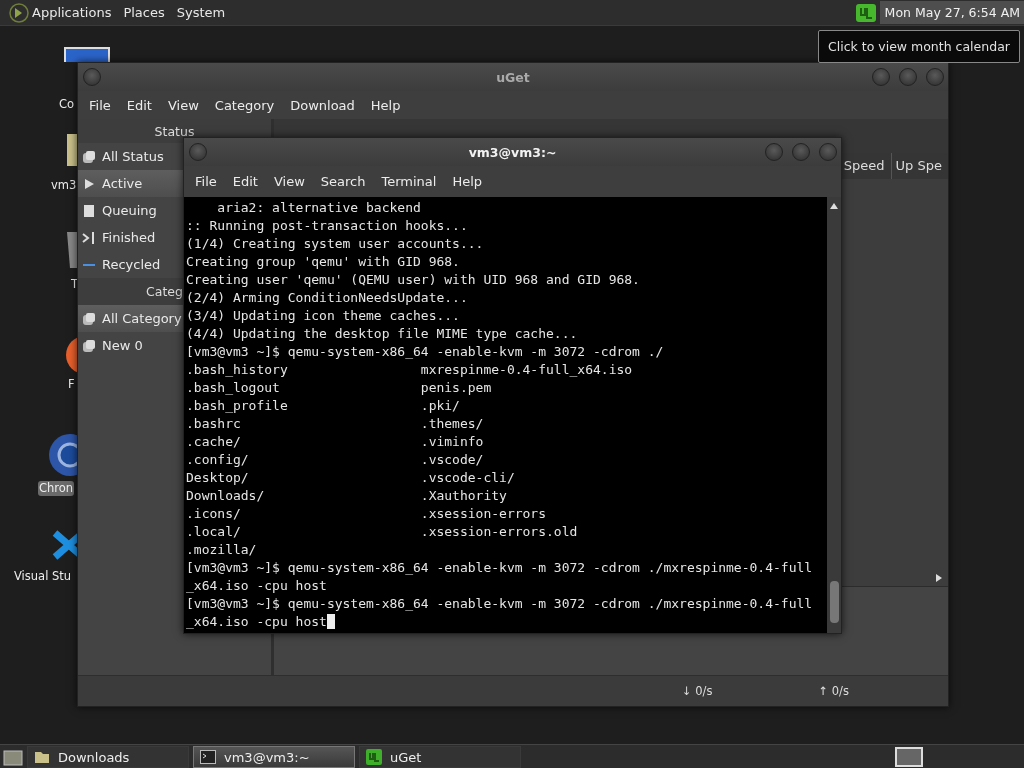  What do you see at coordinates (208, 757) in the screenshot?
I see `terminal-icon` at bounding box center [208, 757].